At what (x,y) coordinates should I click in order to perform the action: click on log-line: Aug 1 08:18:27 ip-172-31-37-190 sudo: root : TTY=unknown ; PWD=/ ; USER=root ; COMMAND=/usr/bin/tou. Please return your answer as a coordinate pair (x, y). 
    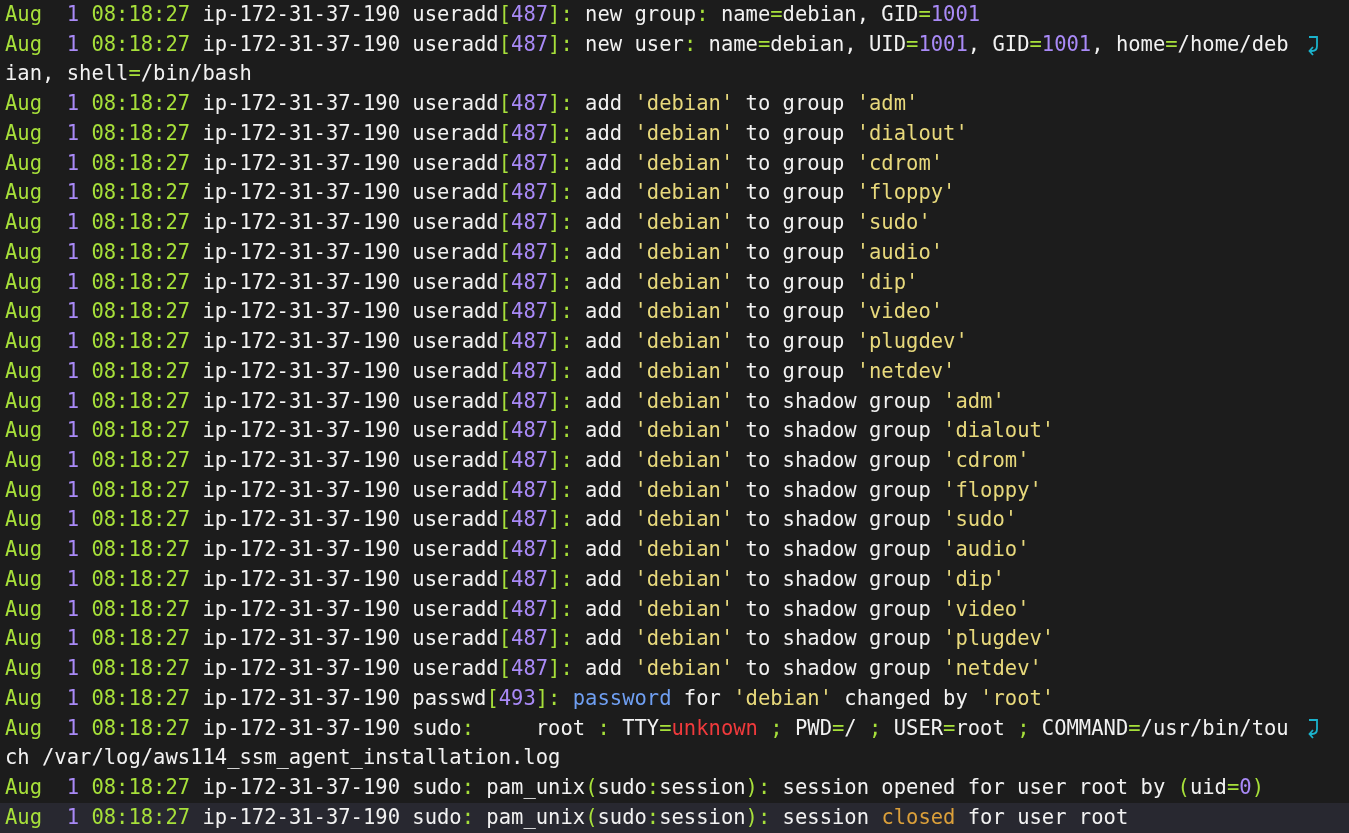
    Looking at the image, I should click on (647, 728).